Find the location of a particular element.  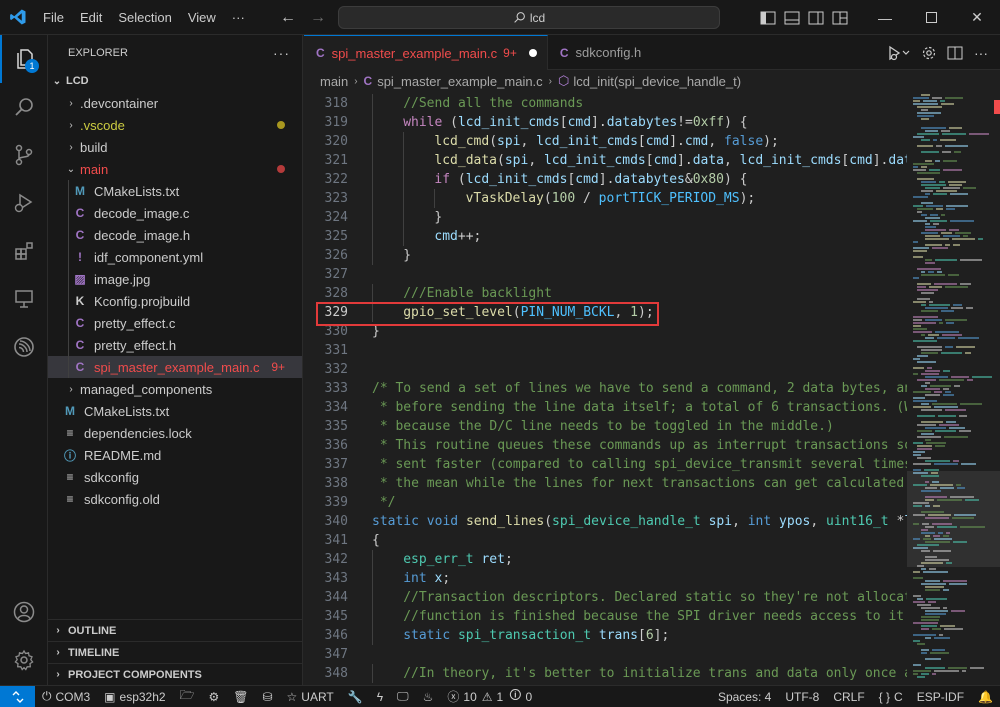

outline-section: › OUTLINE is located at coordinates (175, 630).